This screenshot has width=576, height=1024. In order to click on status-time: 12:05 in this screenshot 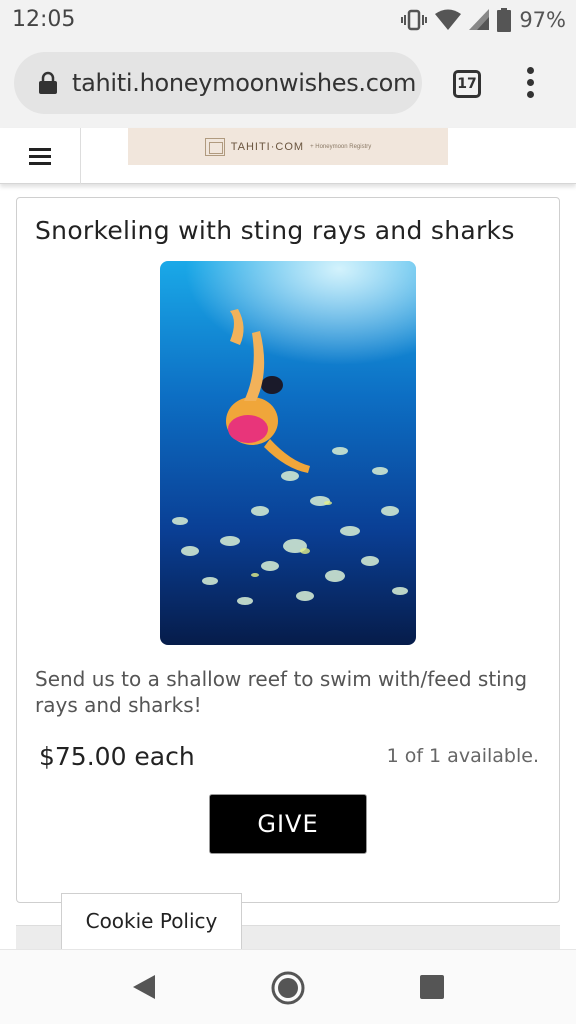, I will do `click(44, 19)`.